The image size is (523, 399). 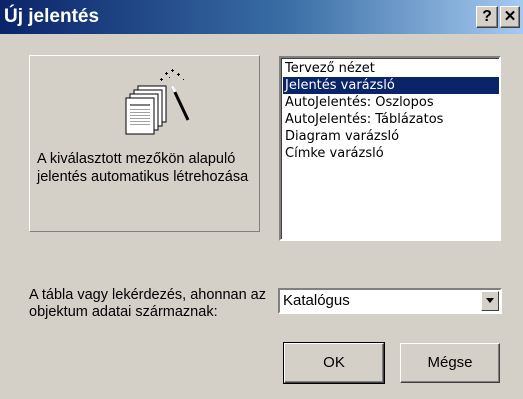 I want to click on cancel-button: Mégse, so click(x=450, y=363).